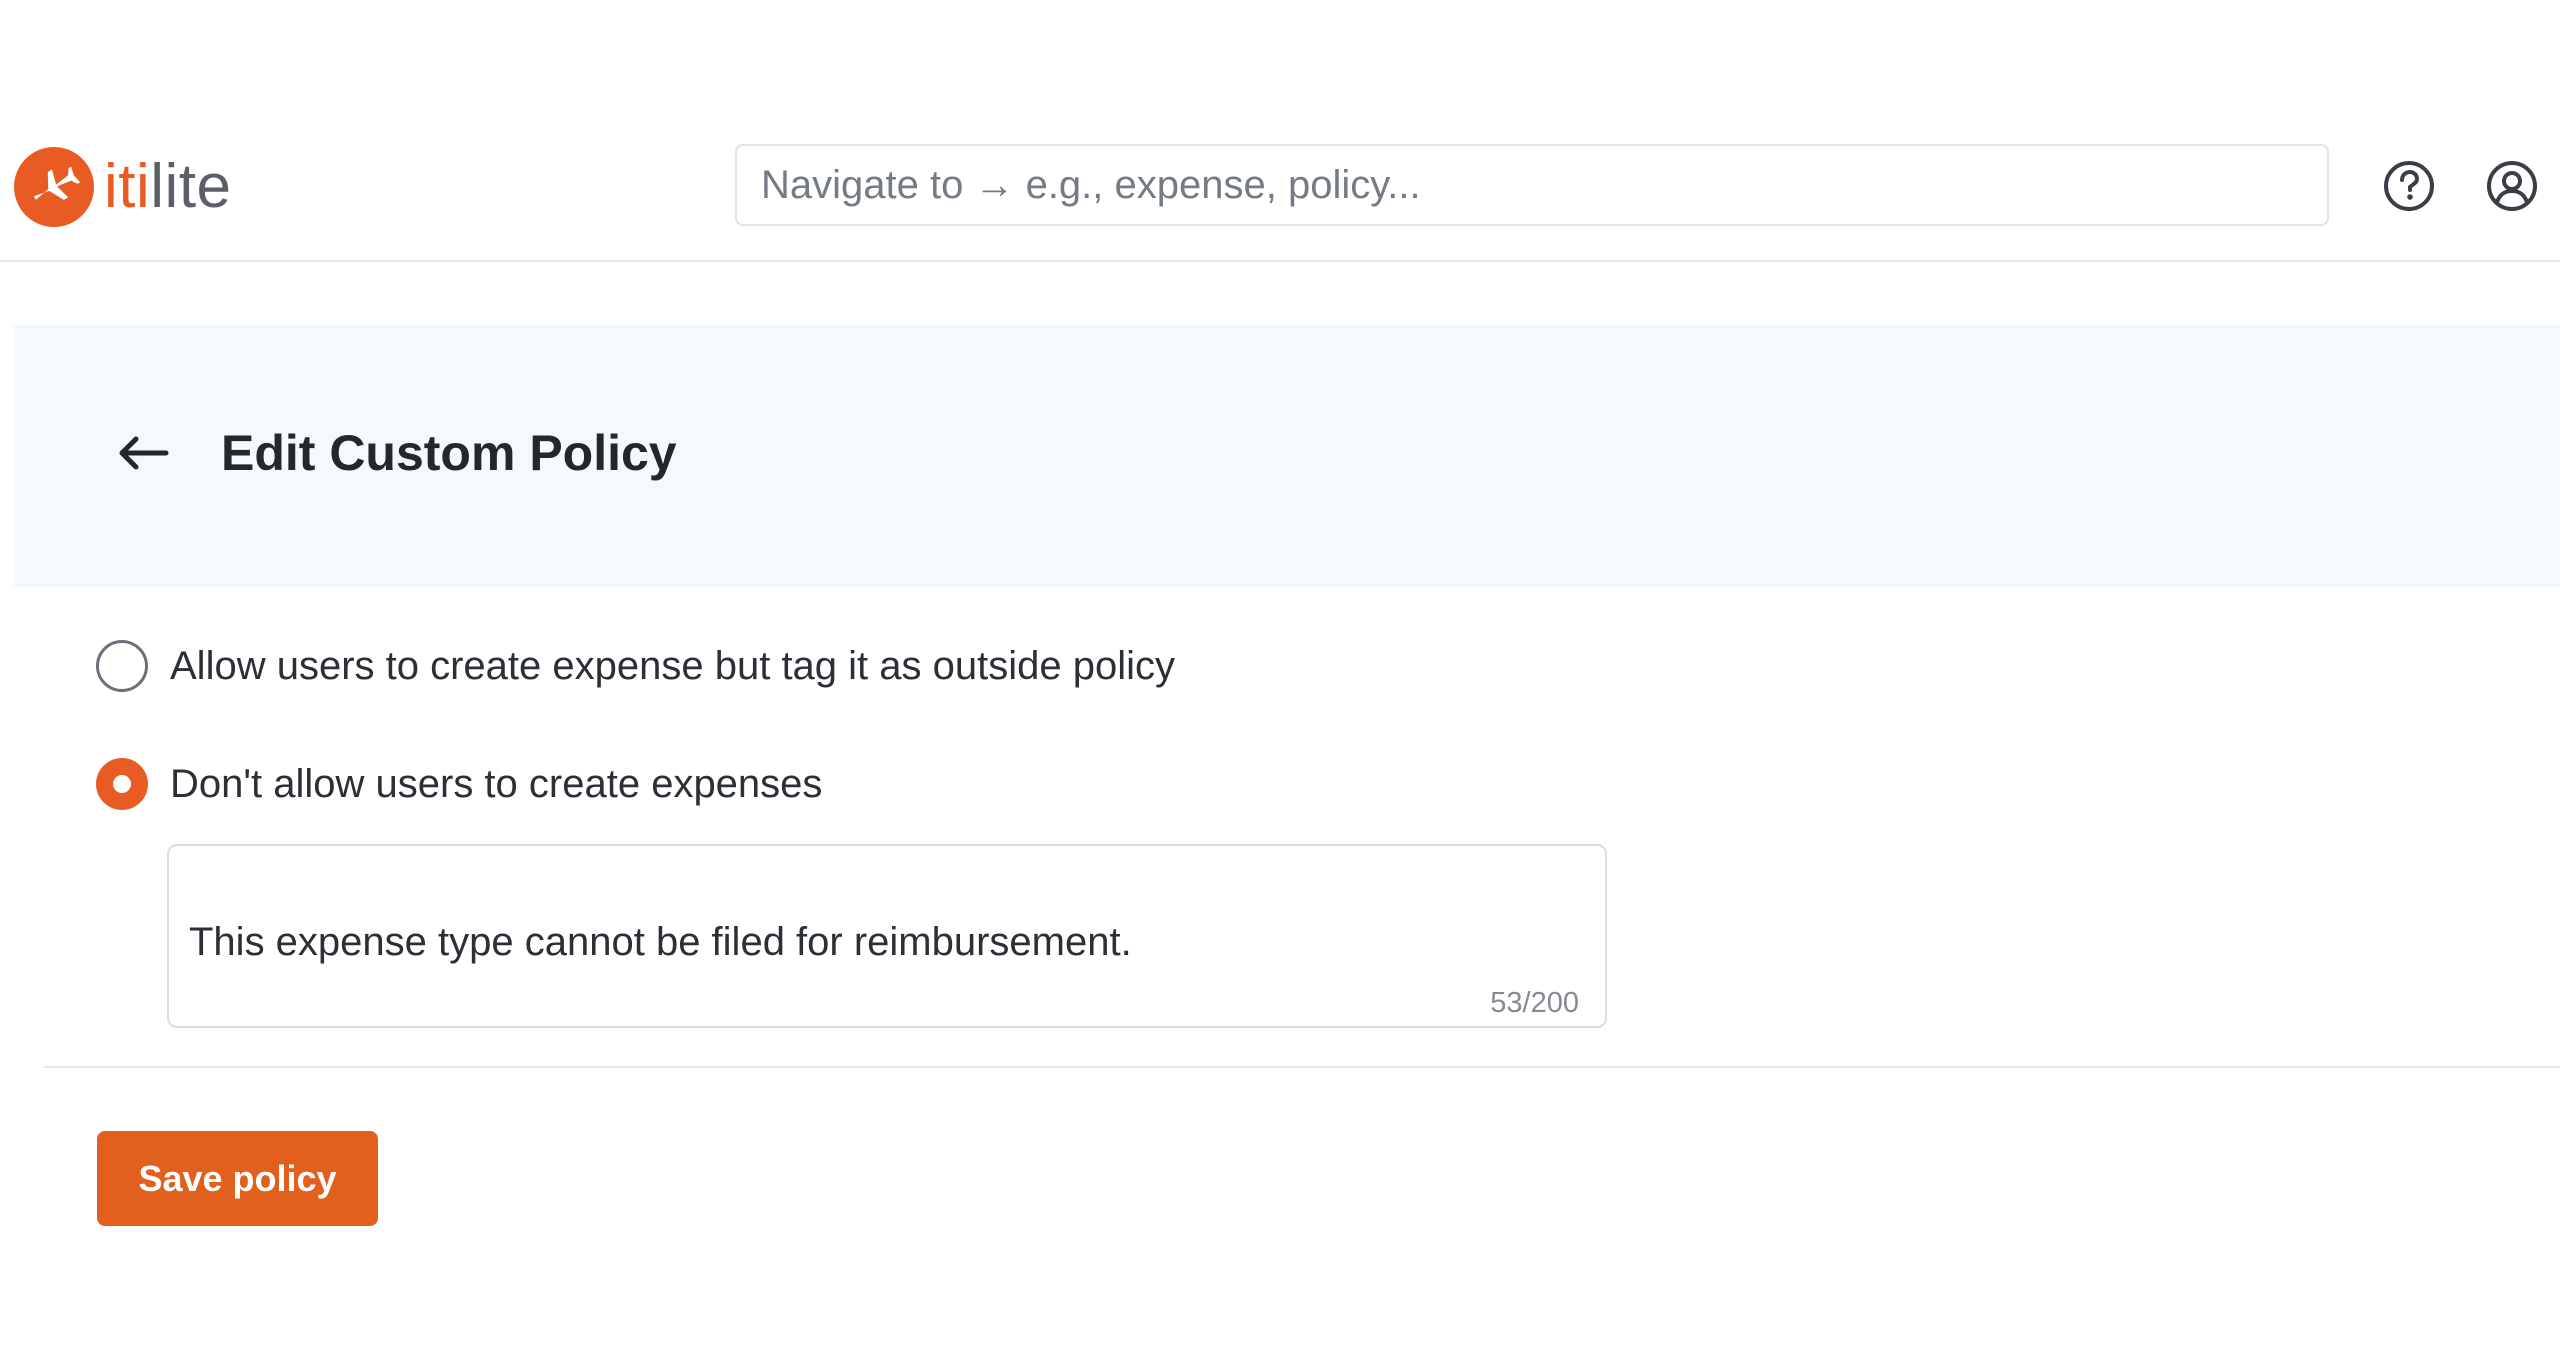 The width and height of the screenshot is (2560, 1367). What do you see at coordinates (1534, 1003) in the screenshot?
I see `character-counter: 53/200` at bounding box center [1534, 1003].